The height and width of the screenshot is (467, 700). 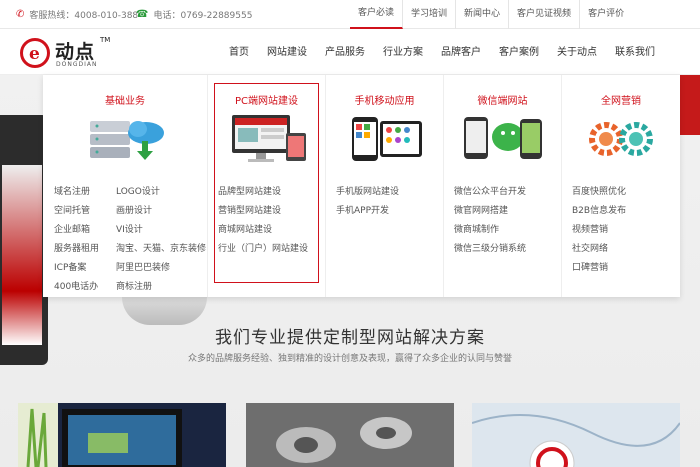 I want to click on phone-text: 电话：0769-22889555, so click(x=203, y=16).